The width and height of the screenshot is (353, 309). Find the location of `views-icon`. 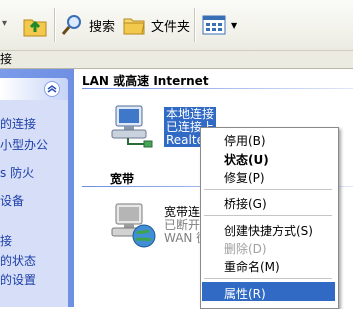

views-icon is located at coordinates (214, 25).